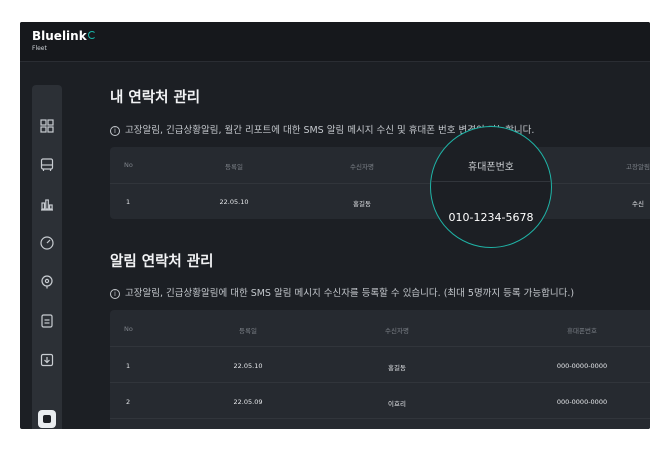 This screenshot has height=450, width=670. Describe the element at coordinates (47, 360) in the screenshot. I see `download-icon` at that location.